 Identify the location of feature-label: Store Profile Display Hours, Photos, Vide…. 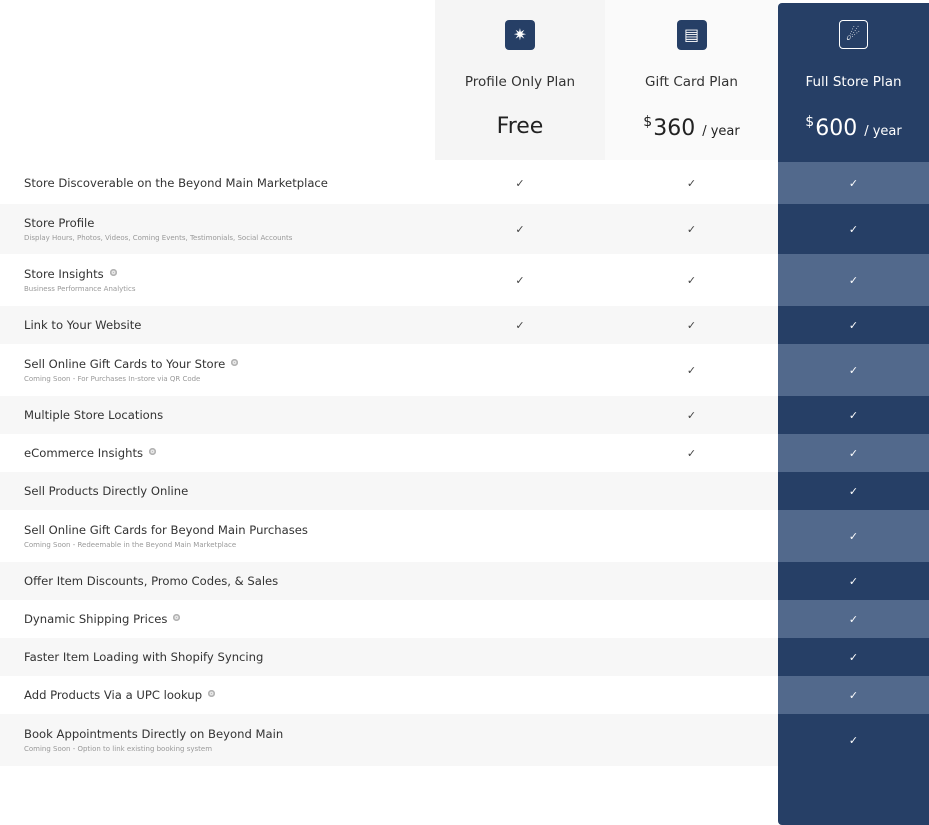
(217, 229).